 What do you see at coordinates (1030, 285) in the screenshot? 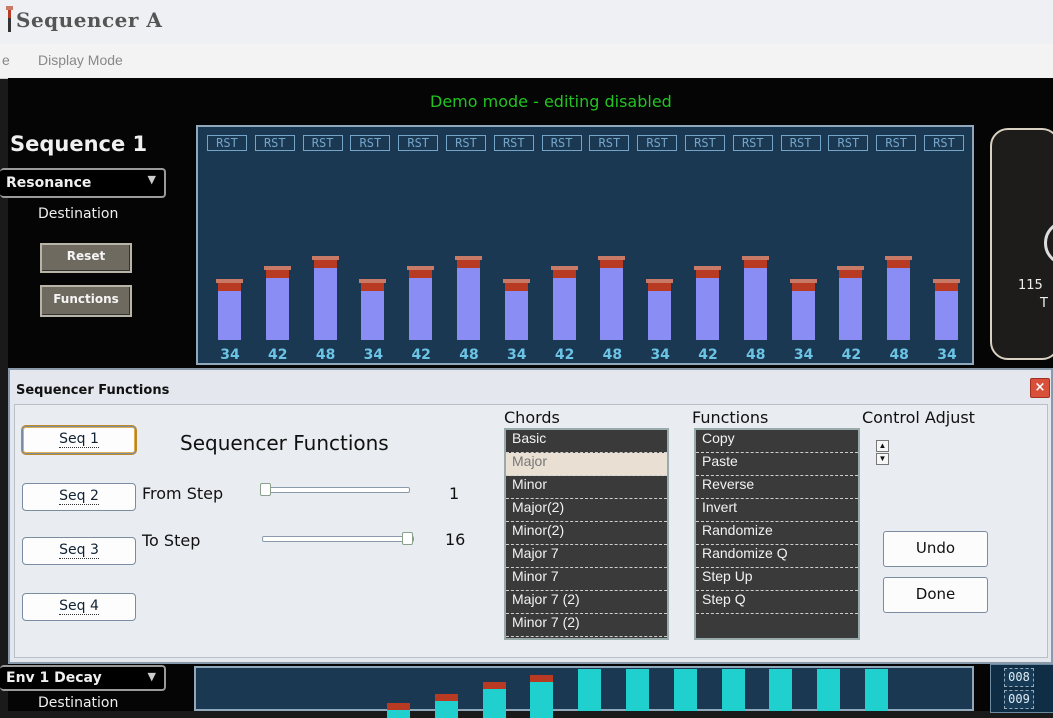
I see `knob-value: 115` at bounding box center [1030, 285].